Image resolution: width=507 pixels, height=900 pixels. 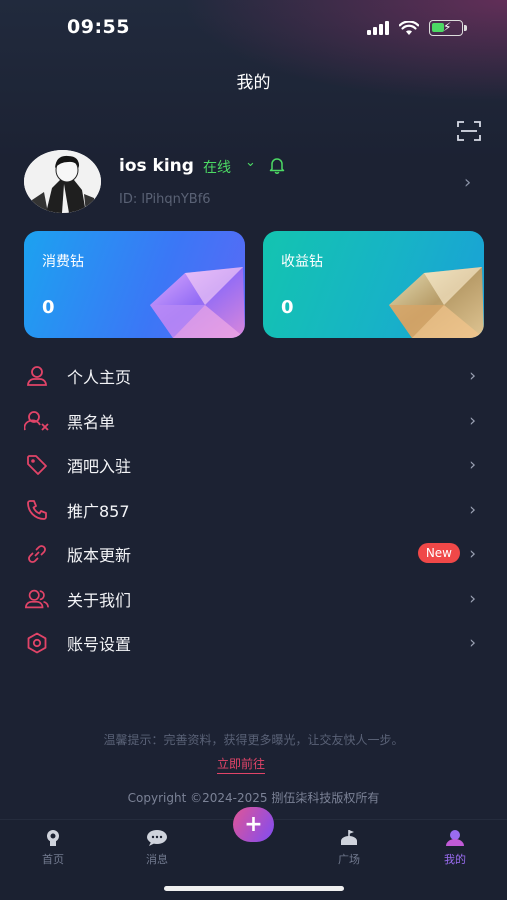 What do you see at coordinates (99, 556) in the screenshot?
I see `menu-label: 版本更新` at bounding box center [99, 556].